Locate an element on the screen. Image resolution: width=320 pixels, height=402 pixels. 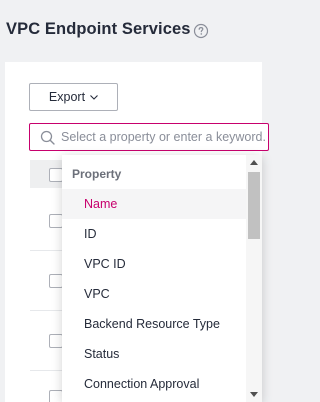
dropdown-item-vpc-id: VPC ID is located at coordinates (154, 264).